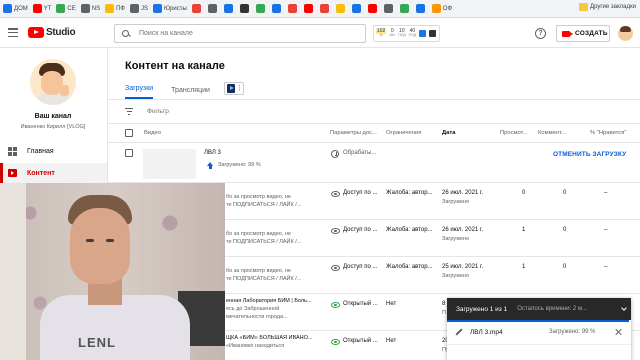  What do you see at coordinates (139, 92) in the screenshot?
I see `tab-uploads: Загрузки` at bounding box center [139, 92].